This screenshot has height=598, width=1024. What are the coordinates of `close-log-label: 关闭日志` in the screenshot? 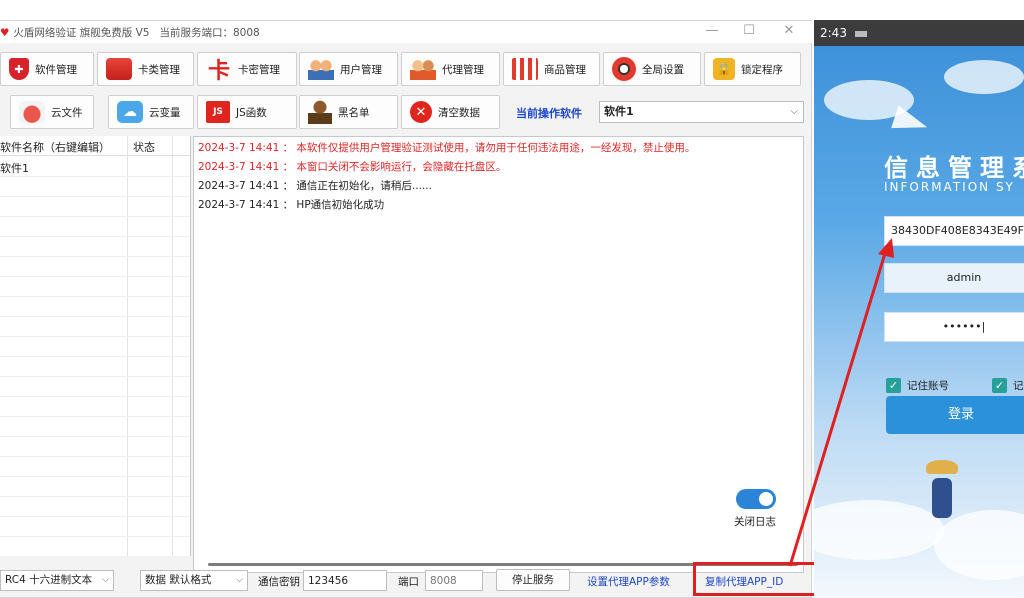 It's located at (755, 522).